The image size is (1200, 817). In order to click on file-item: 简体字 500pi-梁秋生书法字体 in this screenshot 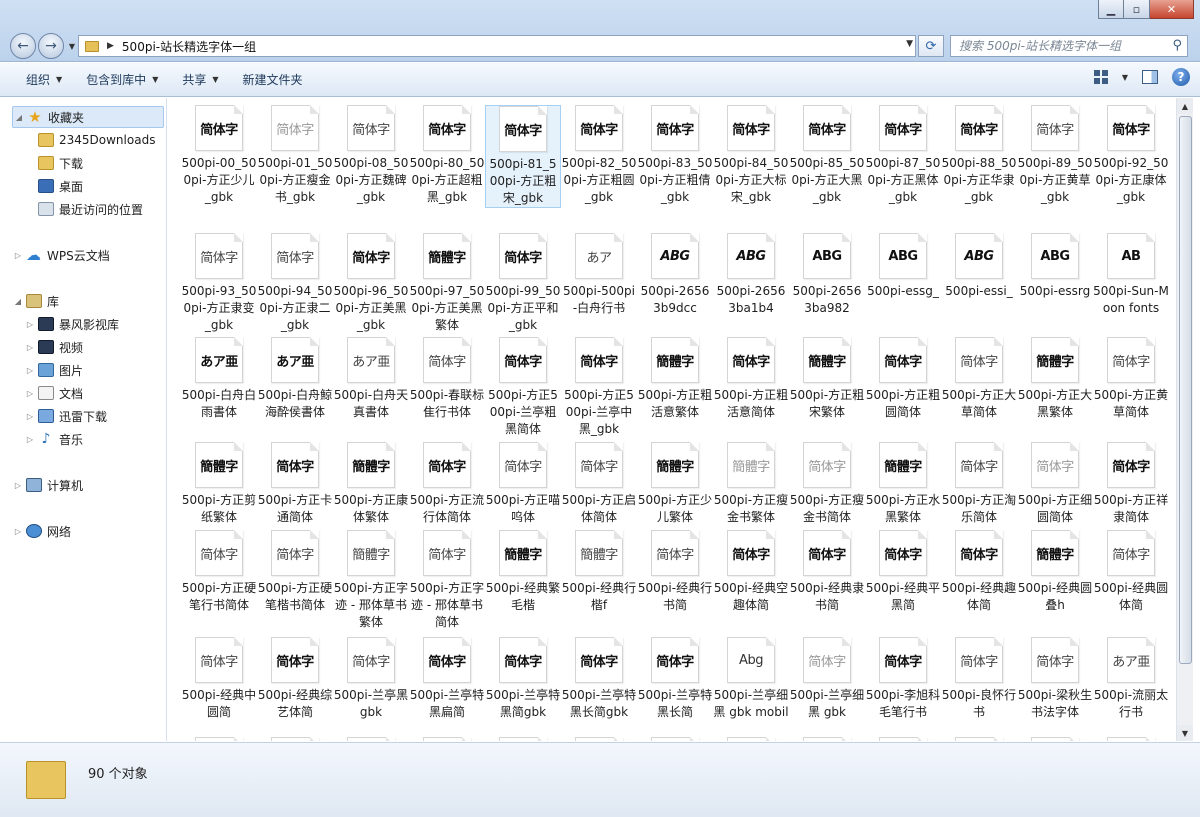, I will do `click(1055, 679)`.